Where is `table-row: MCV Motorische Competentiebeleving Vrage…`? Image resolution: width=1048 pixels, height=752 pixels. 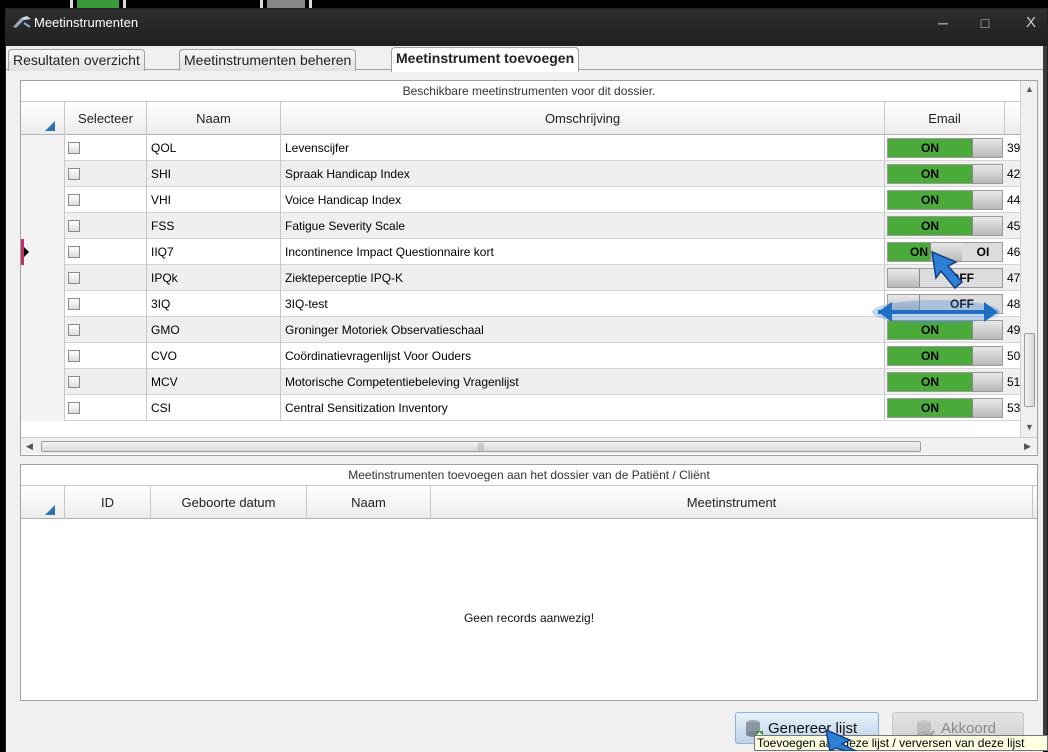 table-row: MCV Motorische Competentiebeleving Vrage… is located at coordinates (521, 382).